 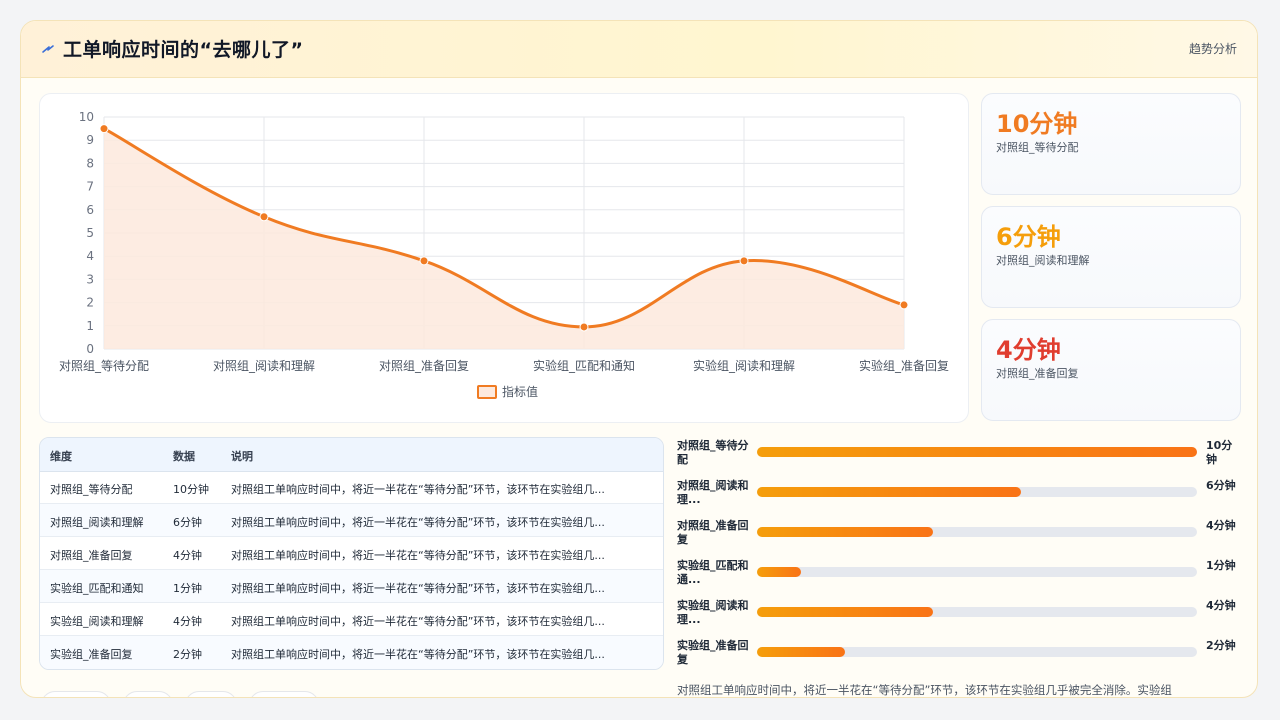 What do you see at coordinates (90, 326) in the screenshot?
I see `y-tick-label: 1` at bounding box center [90, 326].